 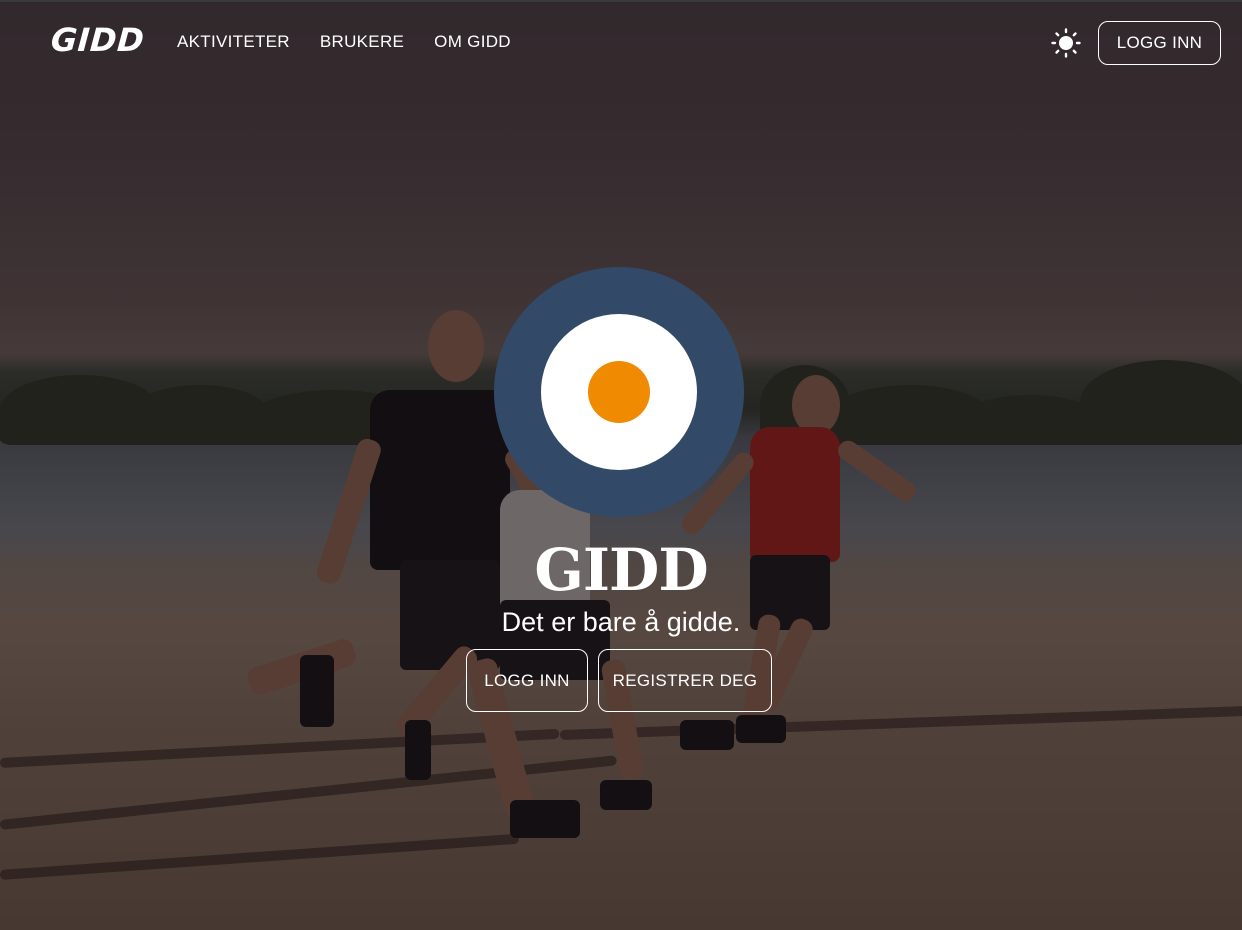 I want to click on hero-action-buttons: LOGG INN REGISTRER DEG, so click(x=619, y=680).